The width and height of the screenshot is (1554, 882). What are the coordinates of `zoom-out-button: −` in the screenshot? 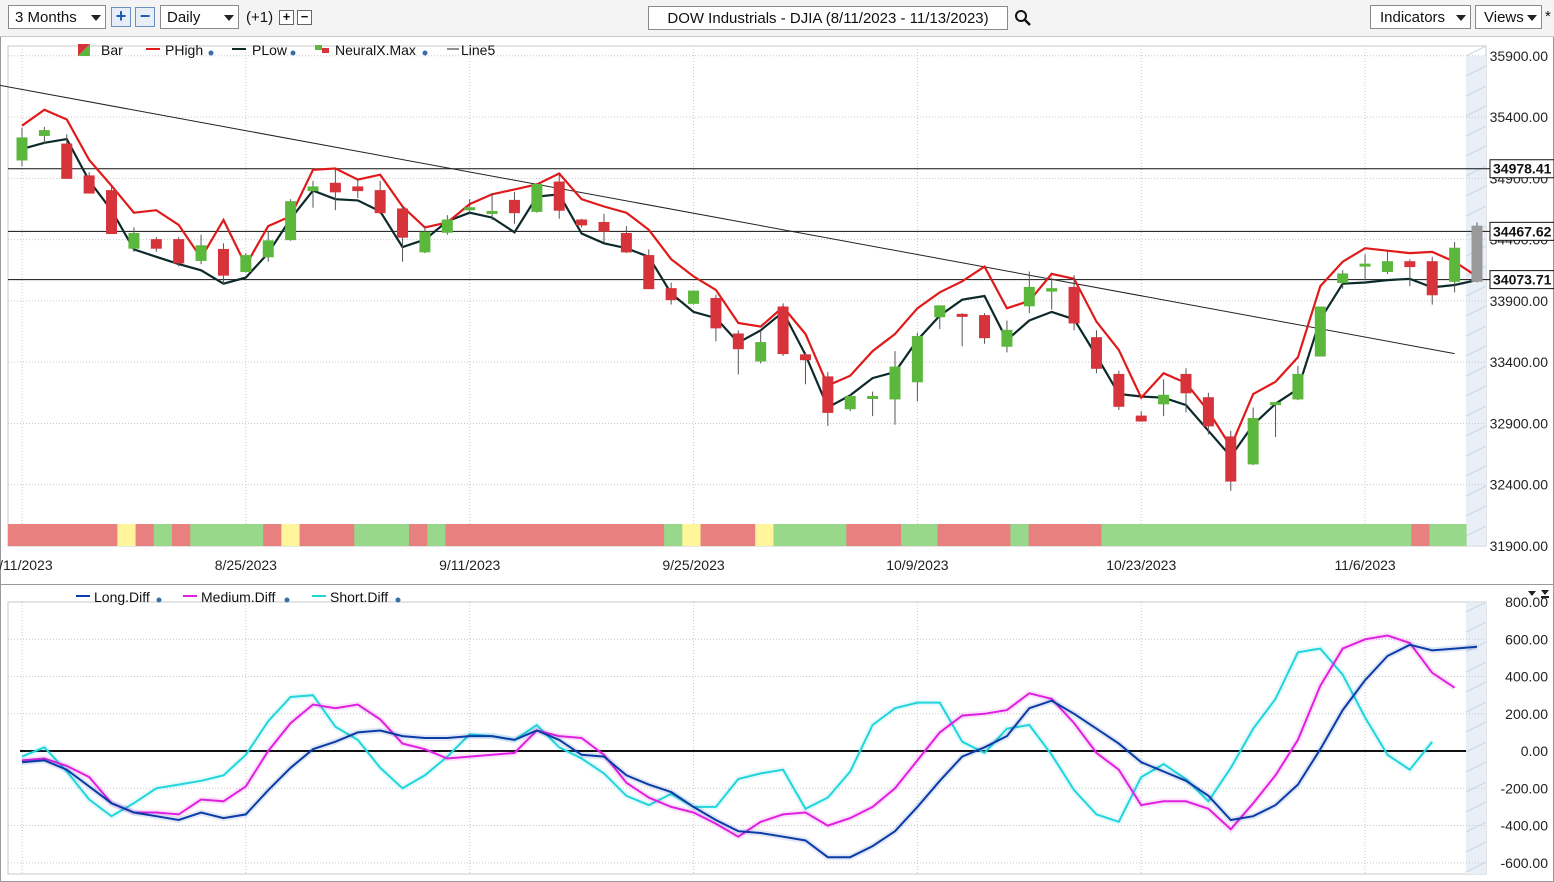 It's located at (145, 17).